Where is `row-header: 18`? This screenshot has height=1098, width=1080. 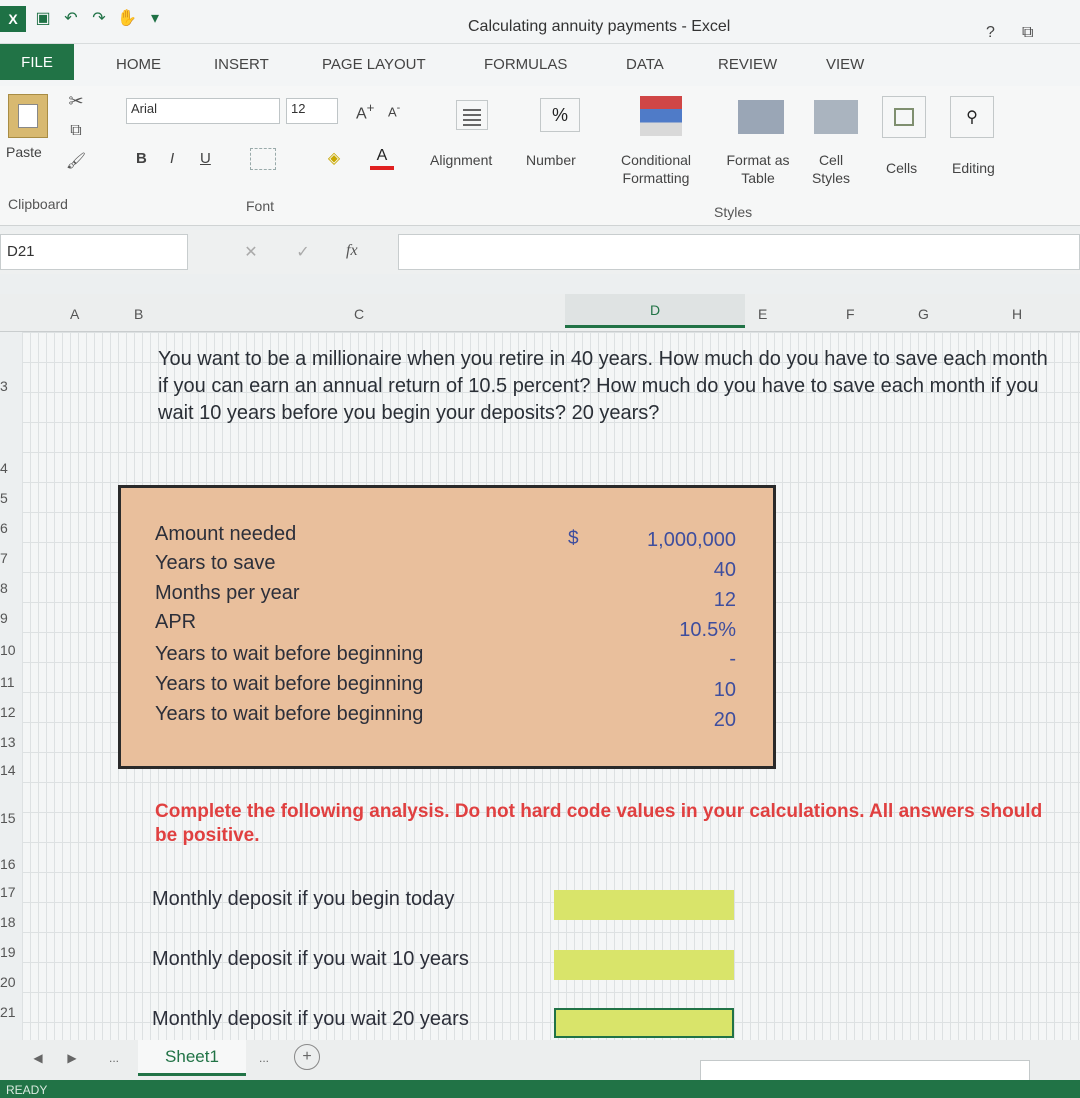 row-header: 18 is located at coordinates (10, 922).